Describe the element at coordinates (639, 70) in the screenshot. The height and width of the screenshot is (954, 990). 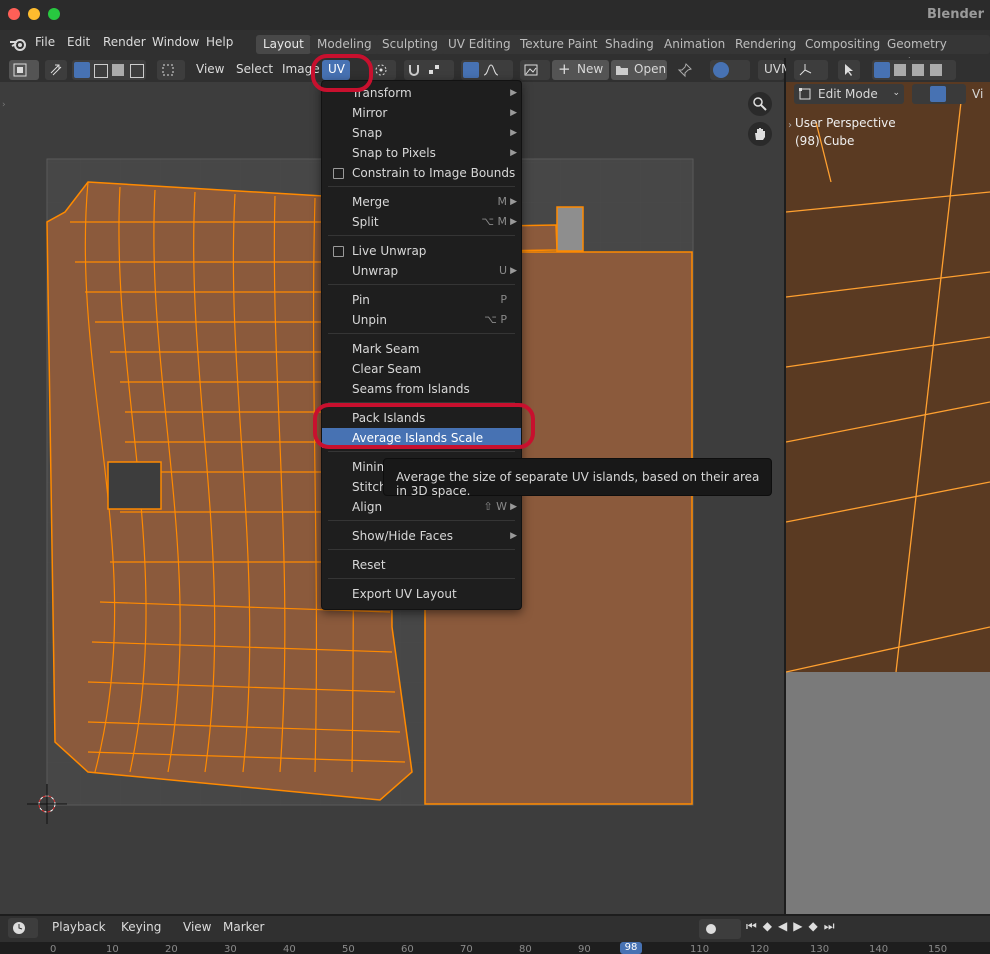
I see `open-image-button: Open` at that location.